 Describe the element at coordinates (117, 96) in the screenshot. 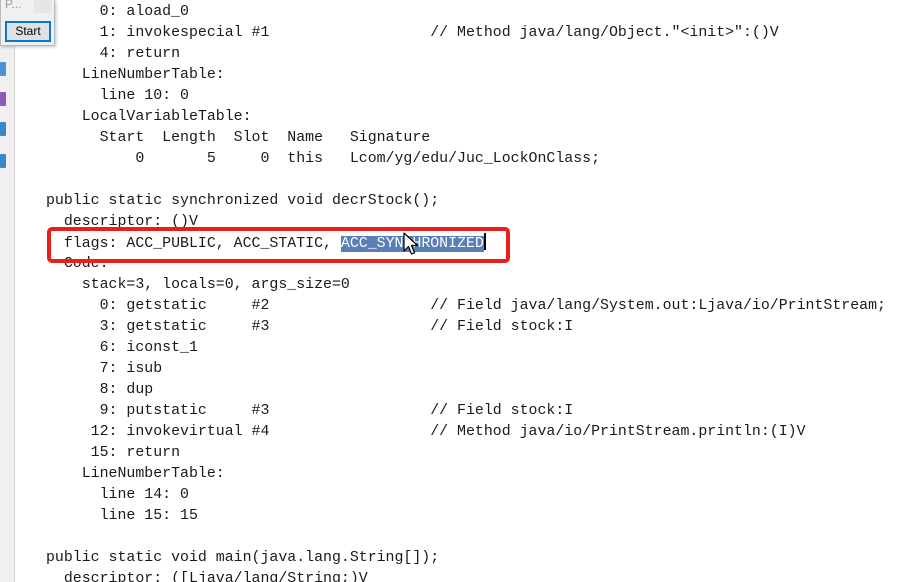

I see `code-line: line 10: 0` at that location.